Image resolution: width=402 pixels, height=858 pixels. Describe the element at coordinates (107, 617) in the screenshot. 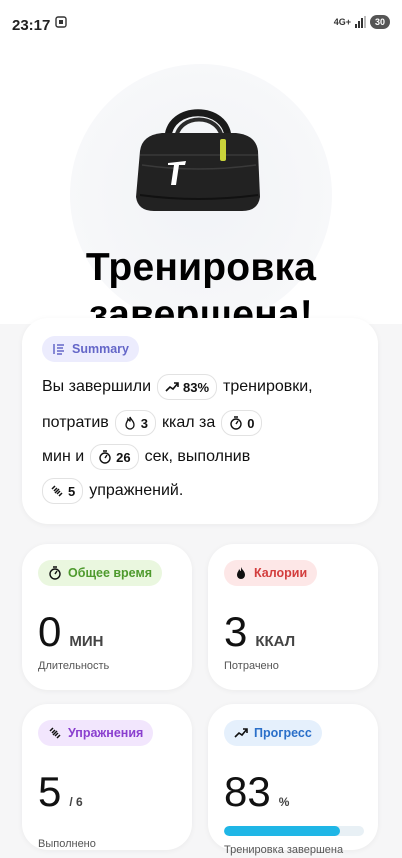

I see `time-stat-card: Общее время 0 МИН Длительность` at that location.